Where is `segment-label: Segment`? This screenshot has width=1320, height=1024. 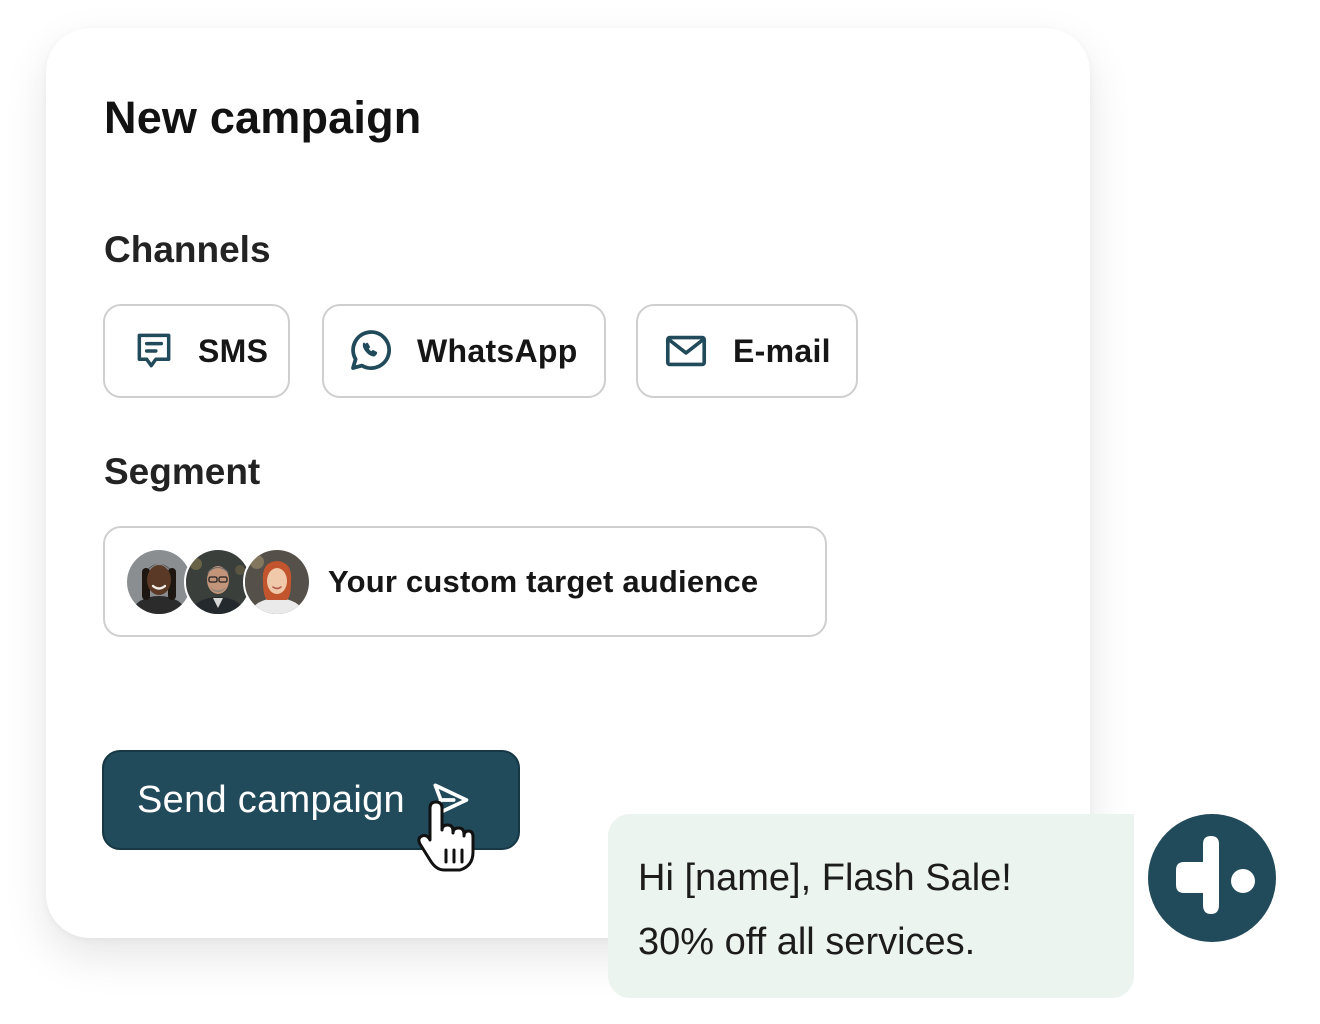 segment-label: Segment is located at coordinates (182, 471).